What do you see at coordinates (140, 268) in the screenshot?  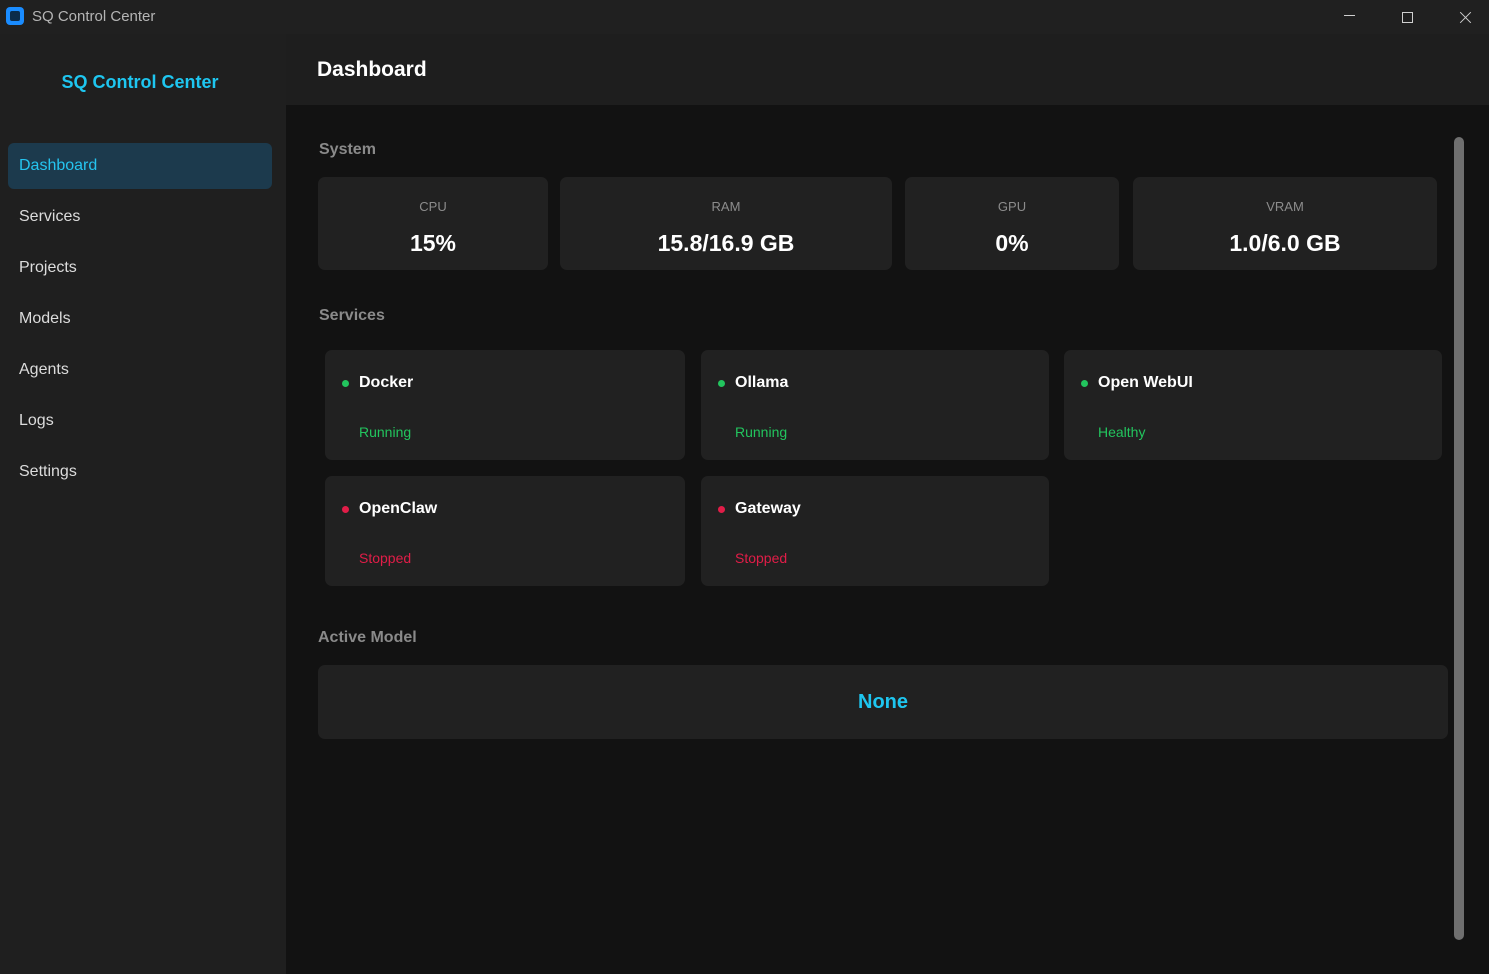 I see `sidebar-item-projects: Projects` at bounding box center [140, 268].